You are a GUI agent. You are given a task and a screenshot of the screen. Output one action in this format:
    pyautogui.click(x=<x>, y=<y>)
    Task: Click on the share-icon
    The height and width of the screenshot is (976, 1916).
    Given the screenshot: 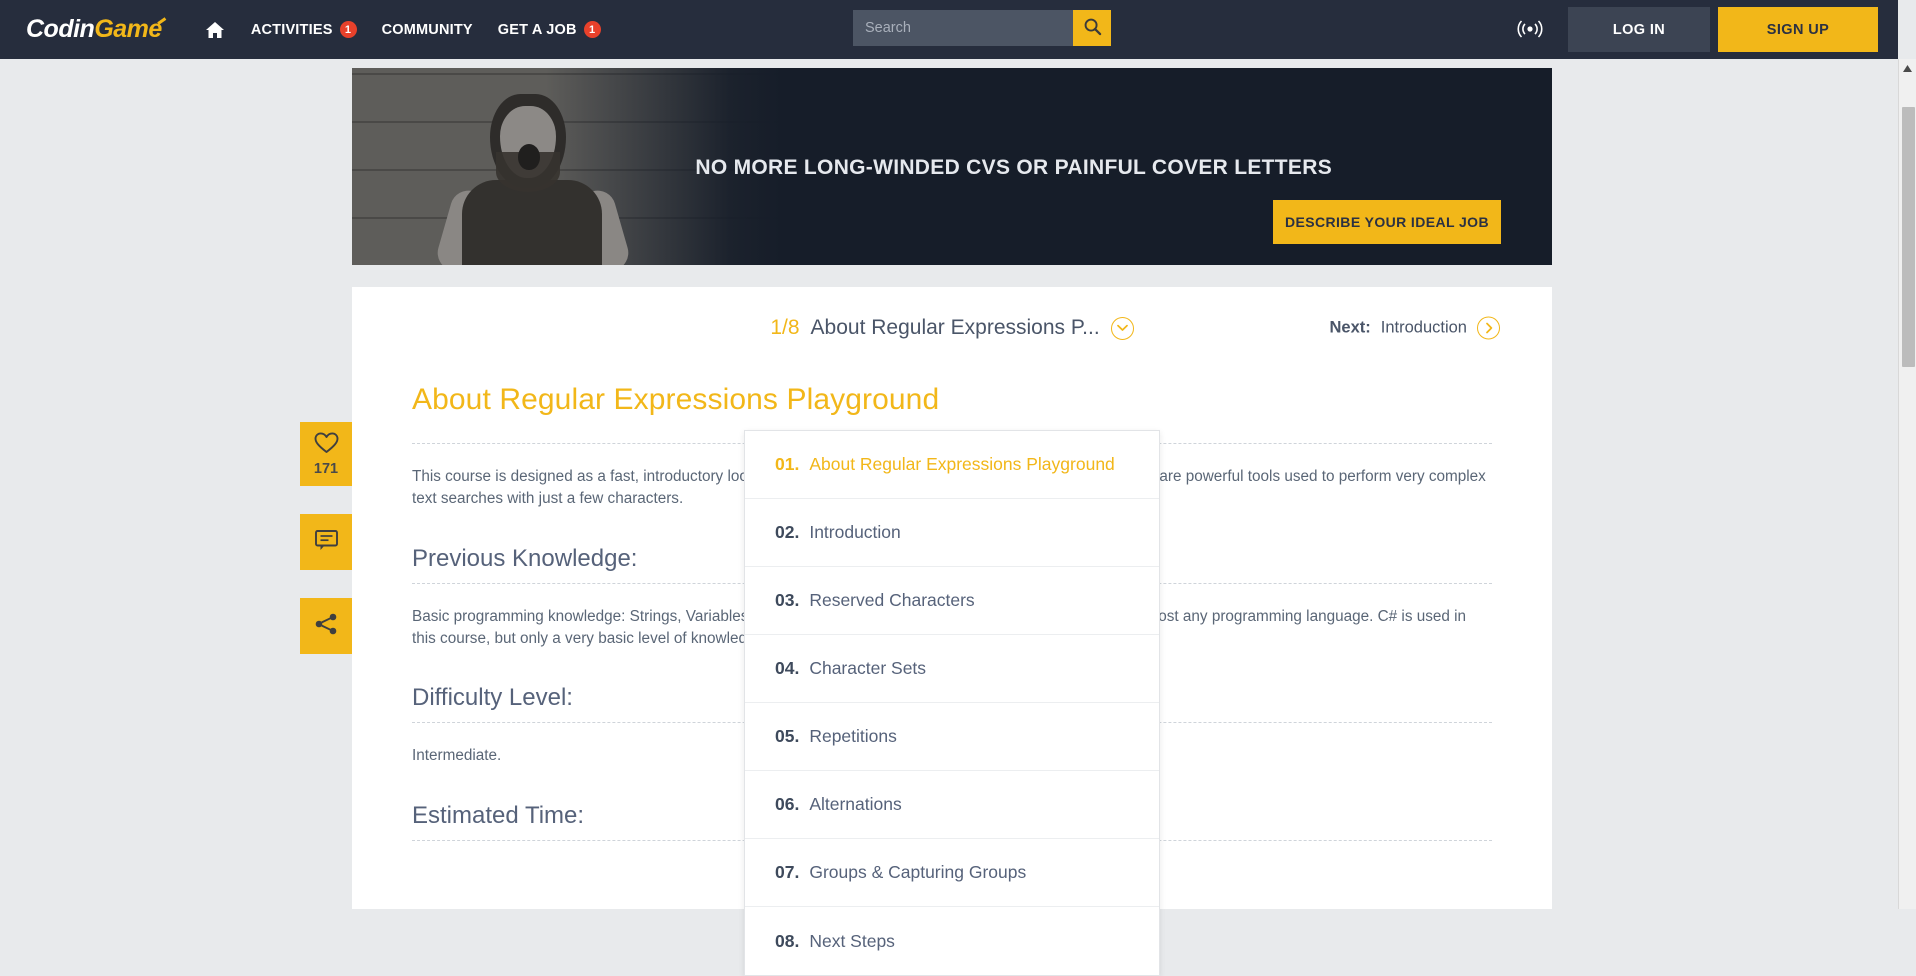 What is the action you would take?
    pyautogui.click(x=326, y=626)
    